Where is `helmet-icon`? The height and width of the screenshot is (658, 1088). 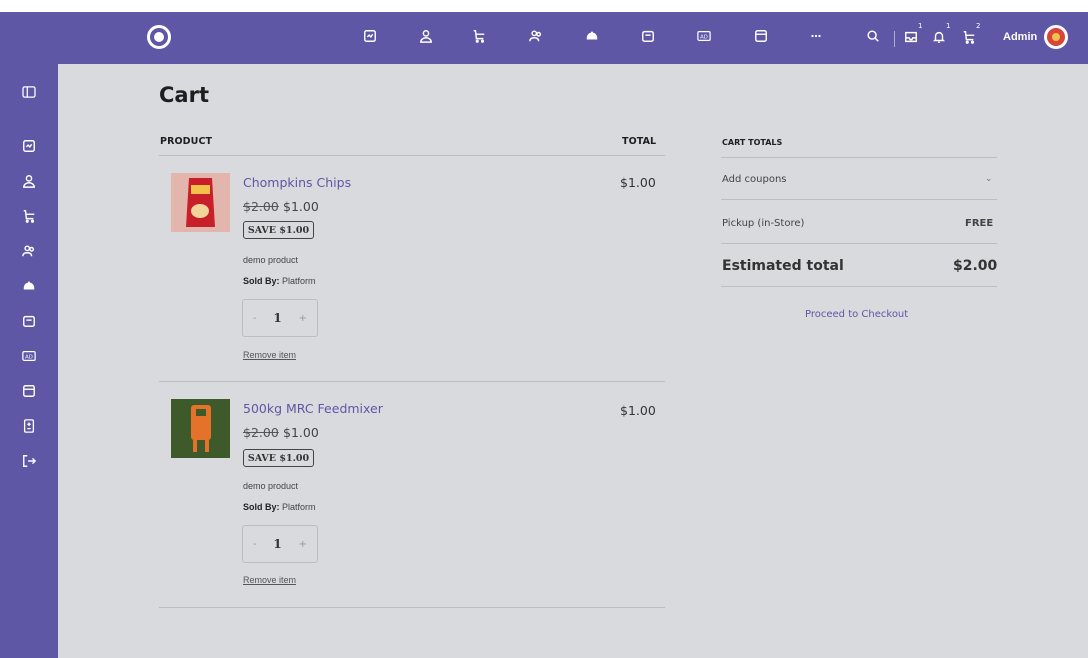
helmet-icon is located at coordinates (592, 36).